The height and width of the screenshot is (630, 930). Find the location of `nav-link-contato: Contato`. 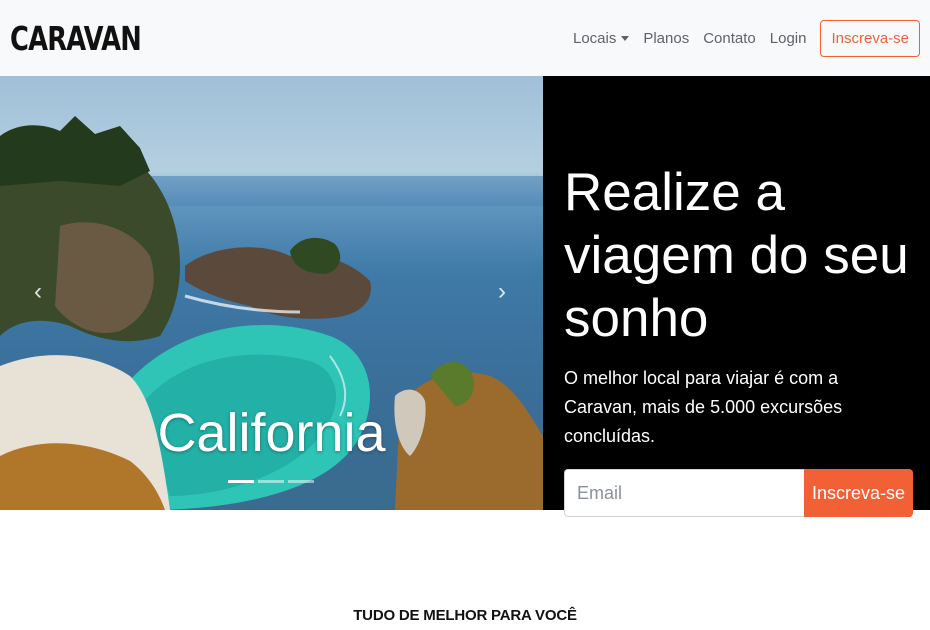

nav-link-contato: Contato is located at coordinates (729, 38).